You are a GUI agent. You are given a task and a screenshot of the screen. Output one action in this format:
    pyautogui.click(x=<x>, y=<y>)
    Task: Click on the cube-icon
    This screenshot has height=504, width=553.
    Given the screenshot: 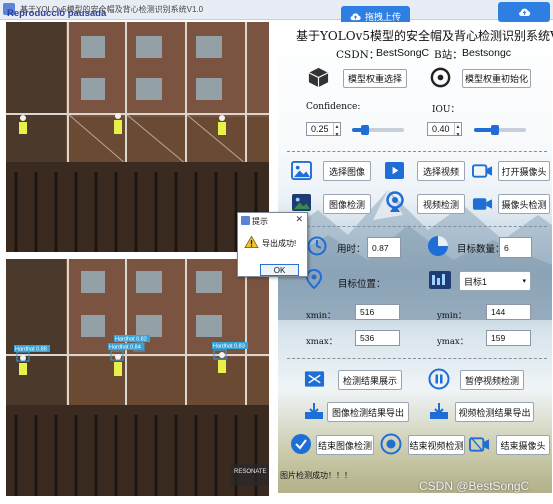 What is the action you would take?
    pyautogui.click(x=318, y=77)
    